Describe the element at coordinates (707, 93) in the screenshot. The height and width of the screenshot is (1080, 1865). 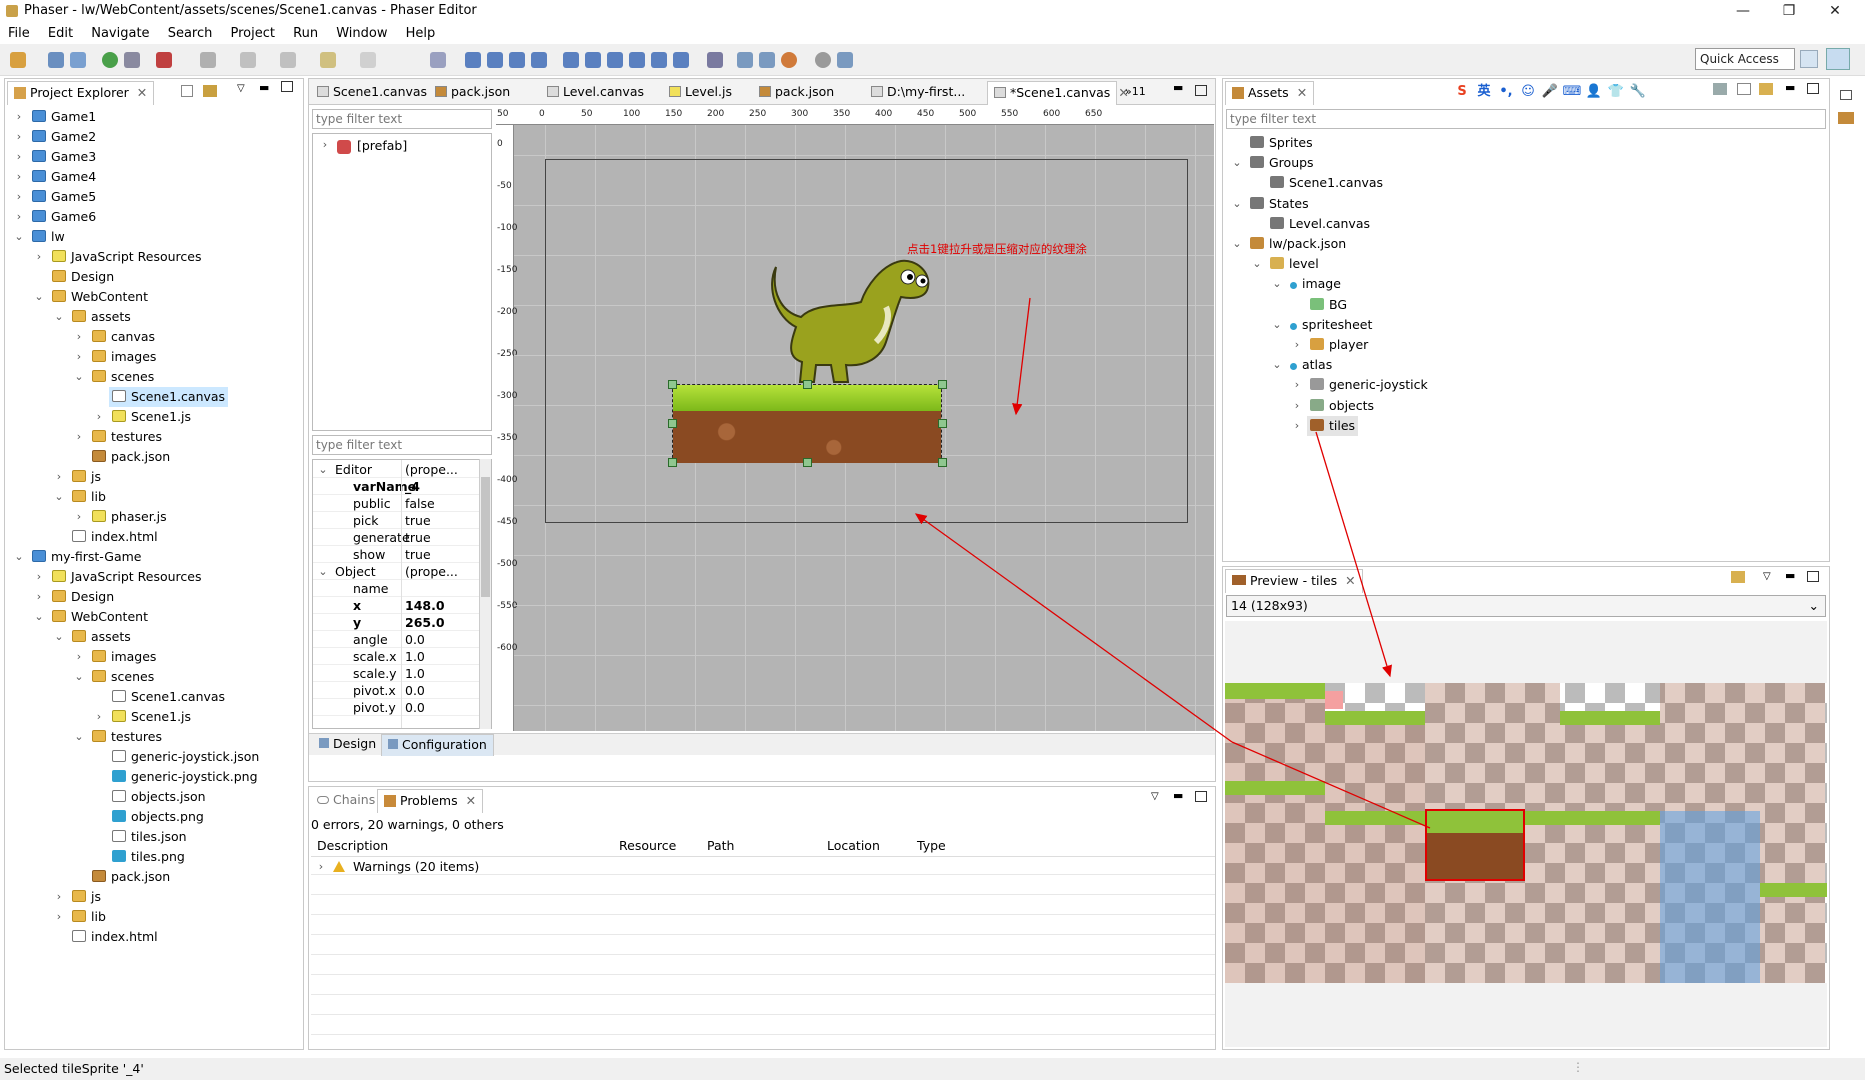
I see `tab-editor: Level.js` at that location.